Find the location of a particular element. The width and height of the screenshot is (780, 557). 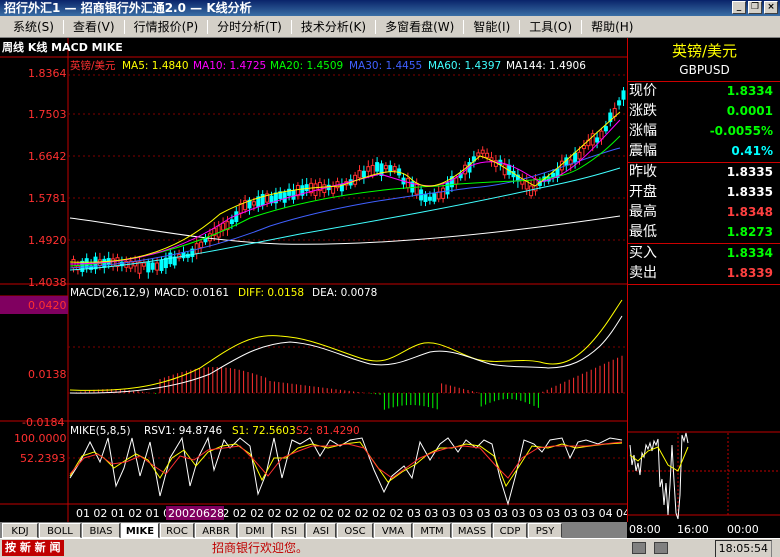

window-controls: _ ❐ × is located at coordinates (755, 7).